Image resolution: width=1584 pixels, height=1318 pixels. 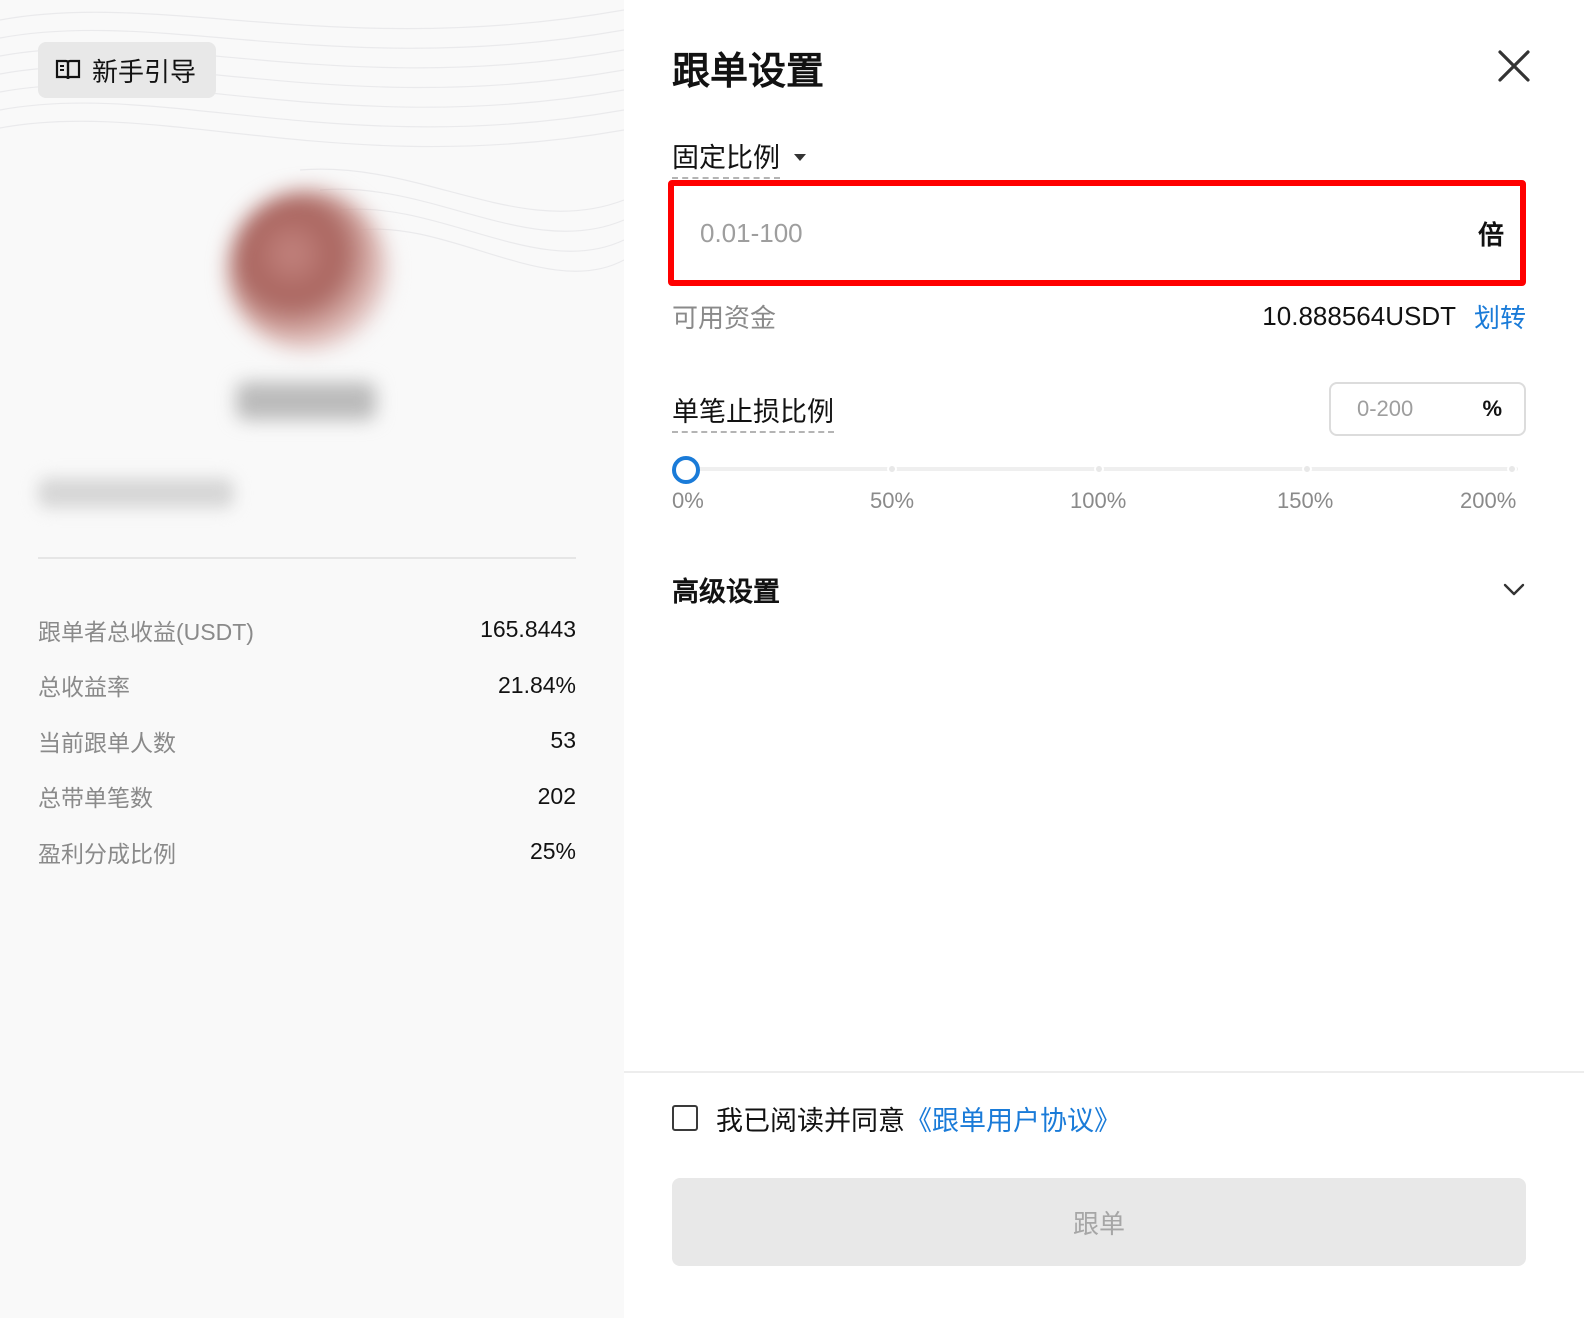 What do you see at coordinates (800, 157) in the screenshot?
I see `caret-down-icon` at bounding box center [800, 157].